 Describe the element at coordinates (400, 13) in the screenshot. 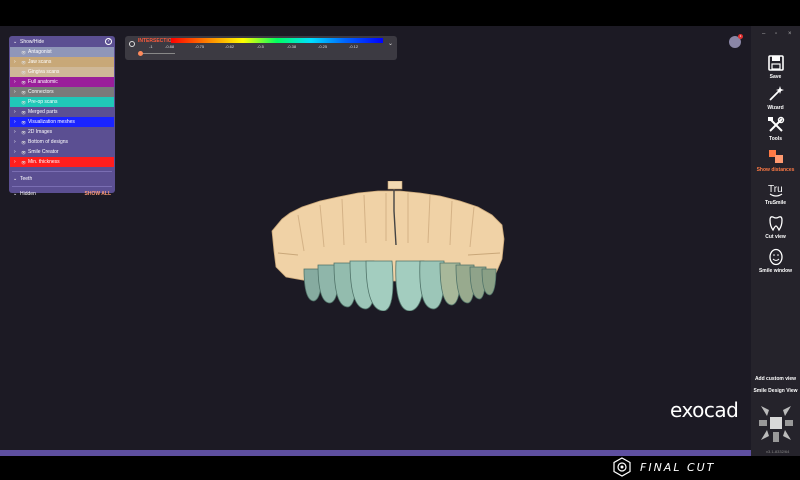

I see `top-bar` at that location.